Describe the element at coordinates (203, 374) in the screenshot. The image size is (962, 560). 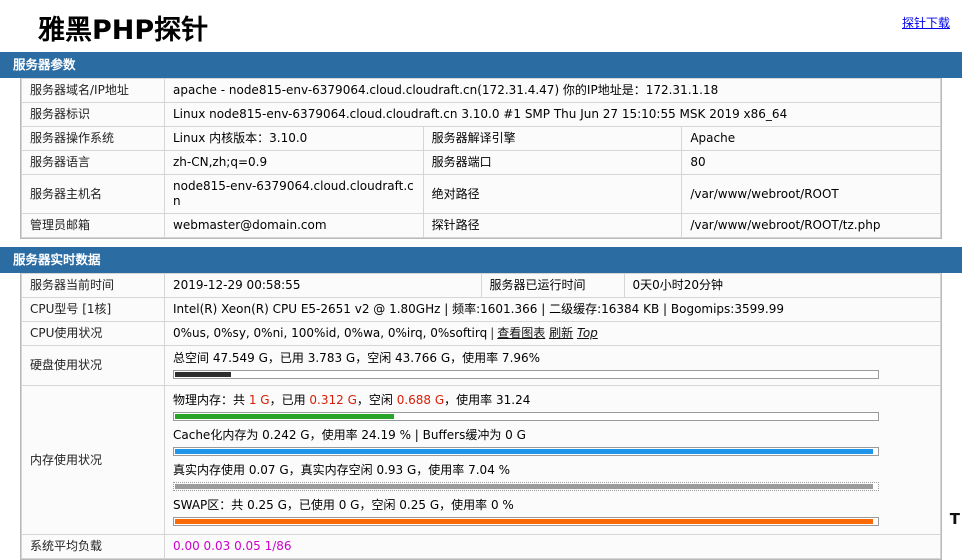
I see `disk-usage-progress-fill` at that location.